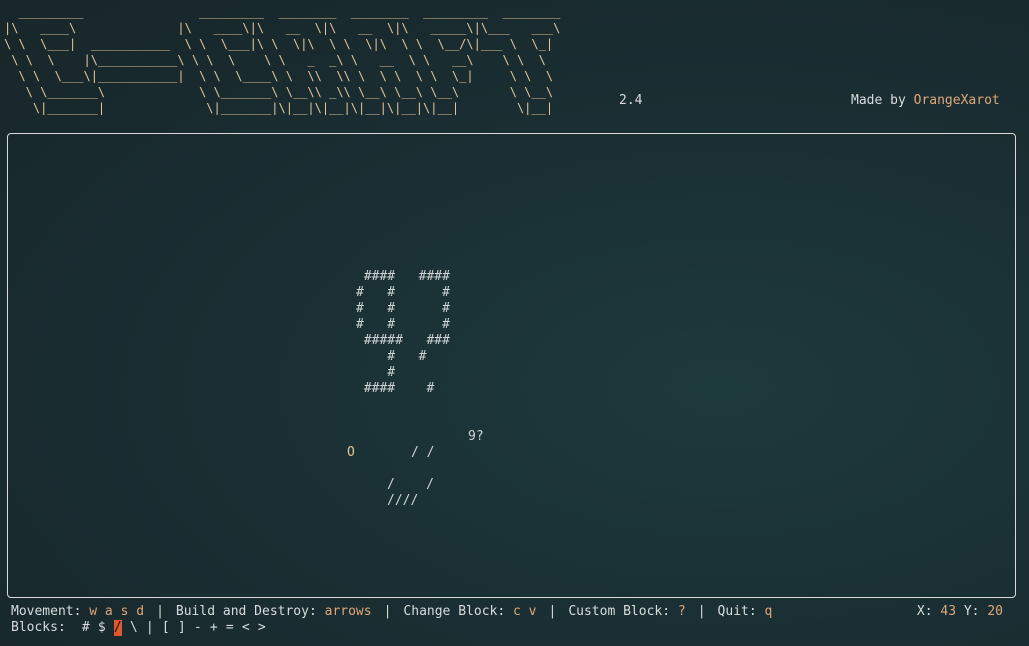  I want to click on block-option: \, so click(134, 628).